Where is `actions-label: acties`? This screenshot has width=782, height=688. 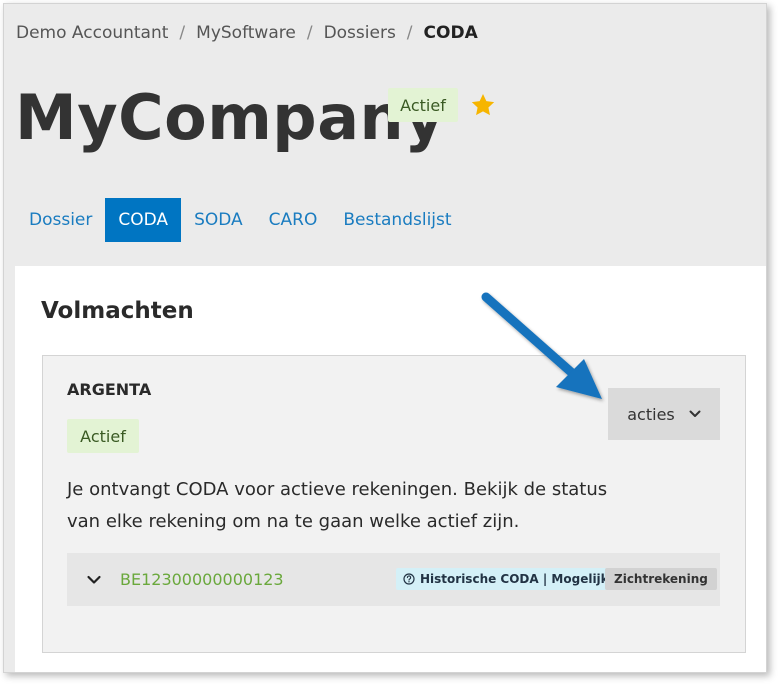 actions-label: acties is located at coordinates (651, 414).